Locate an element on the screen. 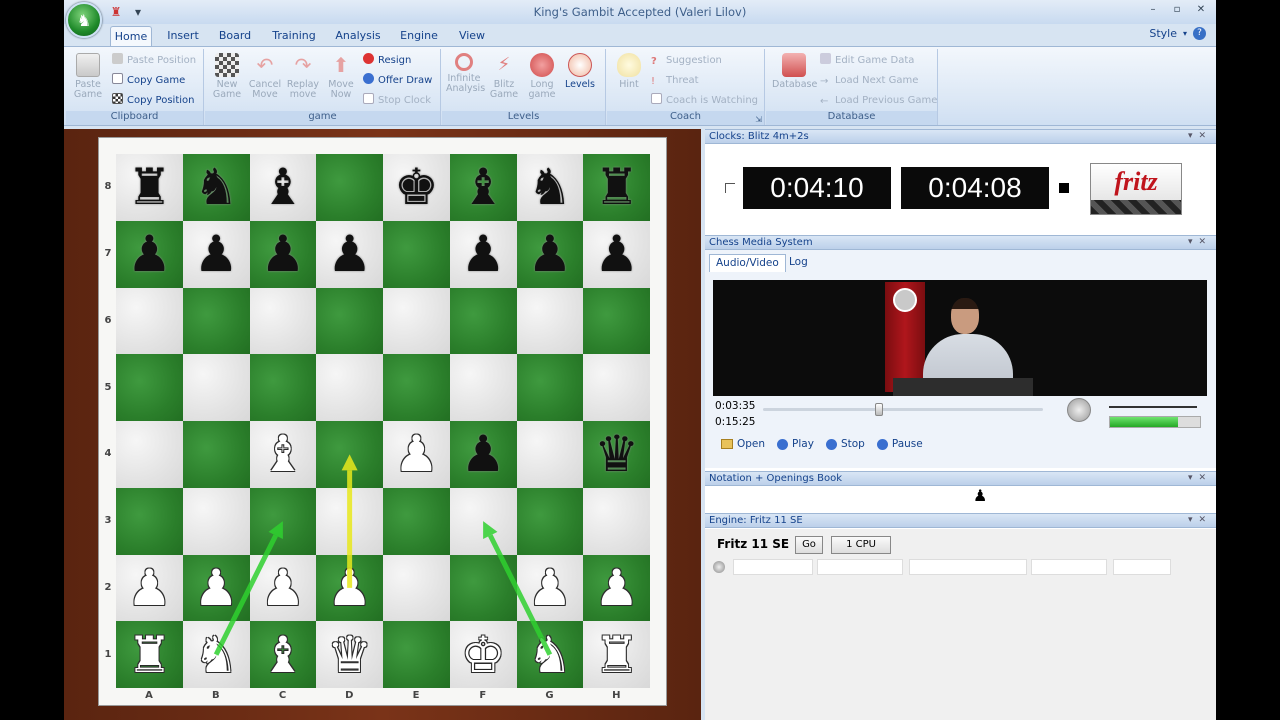 Image resolution: width=1280 pixels, height=720 pixels. square-c7: ♟ is located at coordinates (283, 254).